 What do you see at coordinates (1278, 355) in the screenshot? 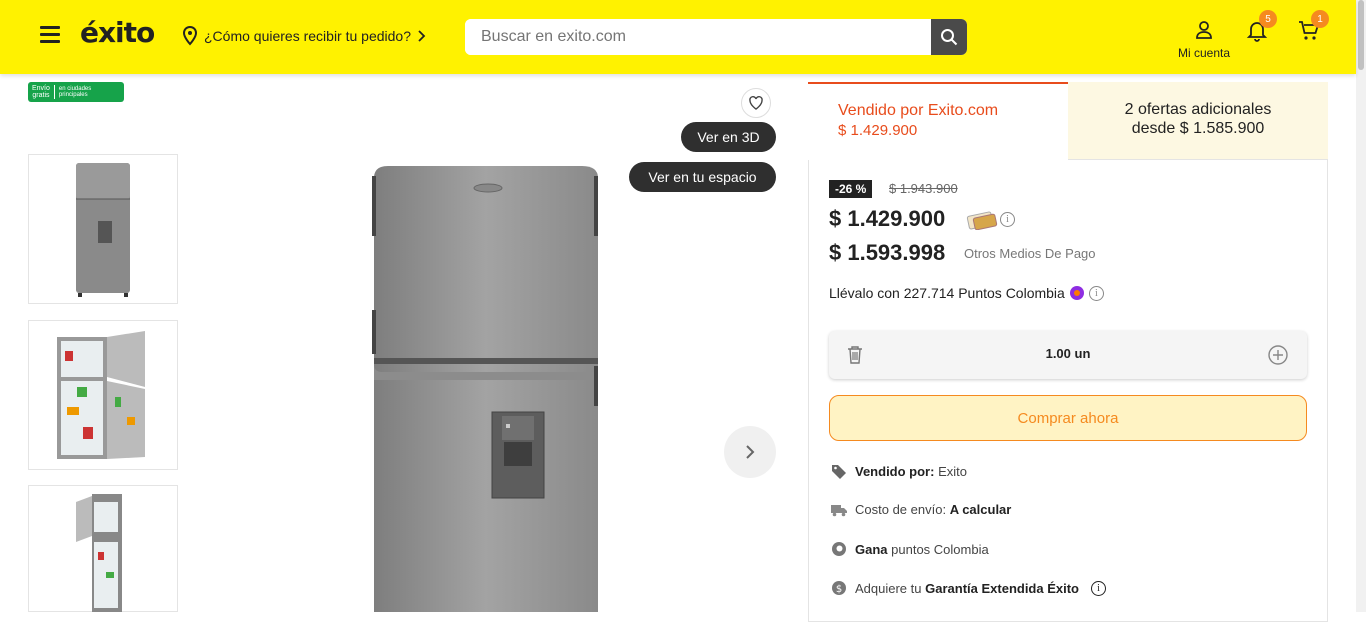
I see `plus-circle-icon` at bounding box center [1278, 355].